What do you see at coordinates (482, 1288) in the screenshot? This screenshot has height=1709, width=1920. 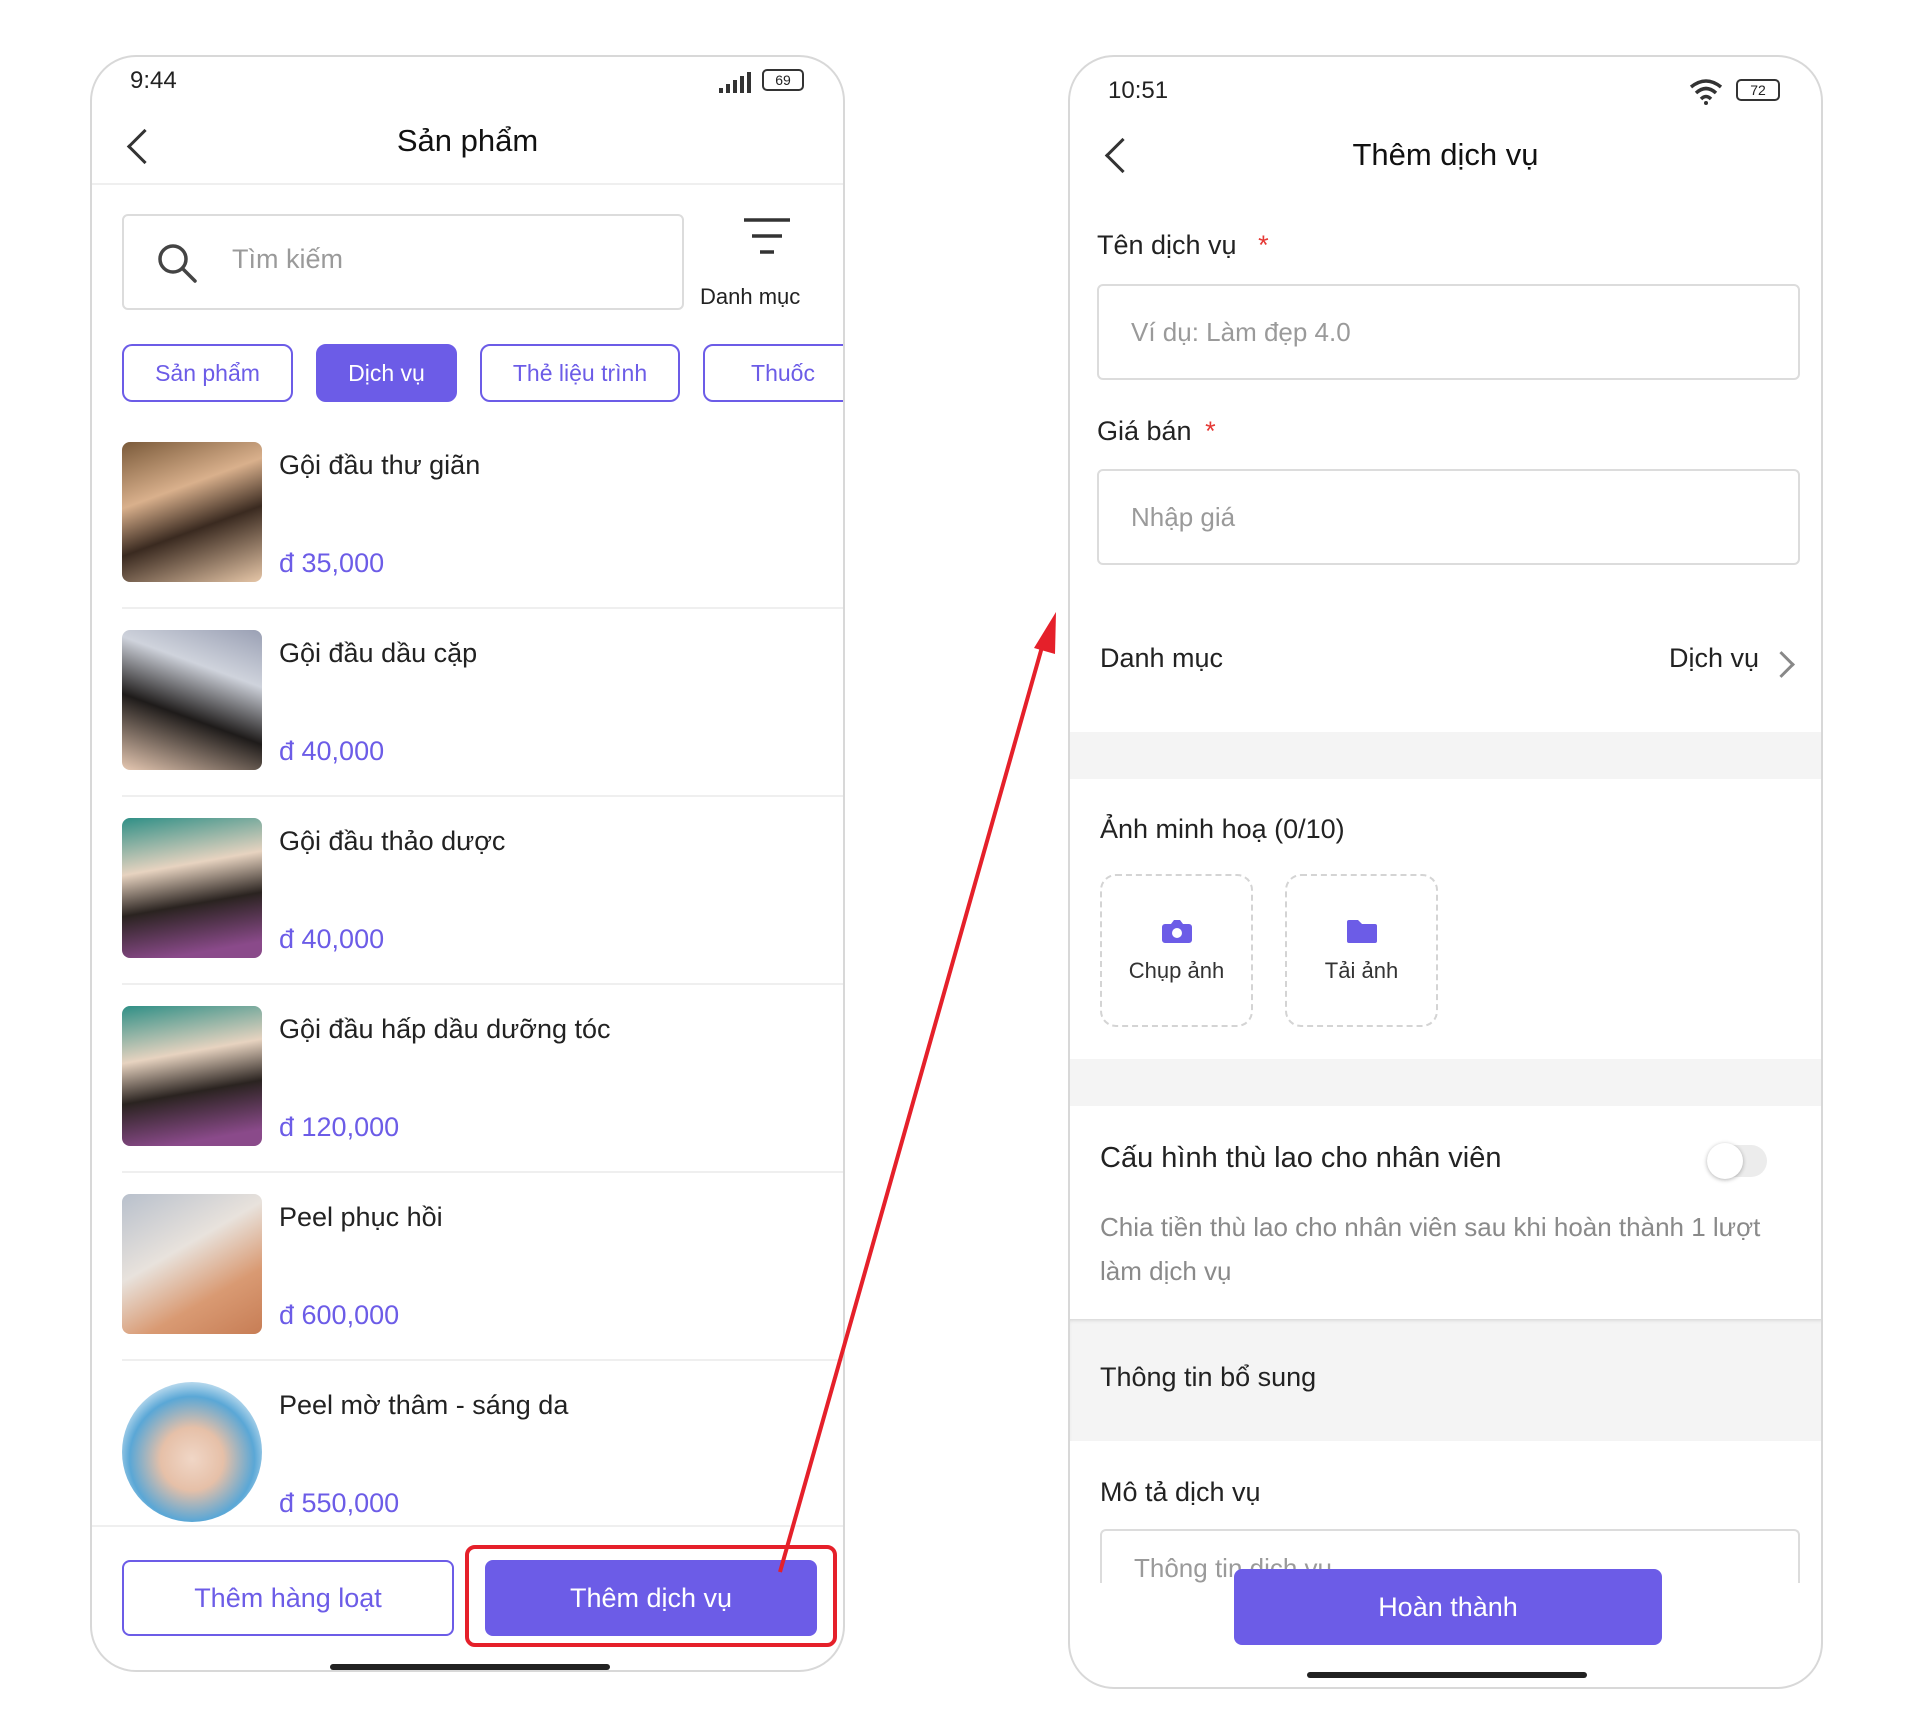 I see `list-item: Peel phục hồi đ 600,000` at bounding box center [482, 1288].